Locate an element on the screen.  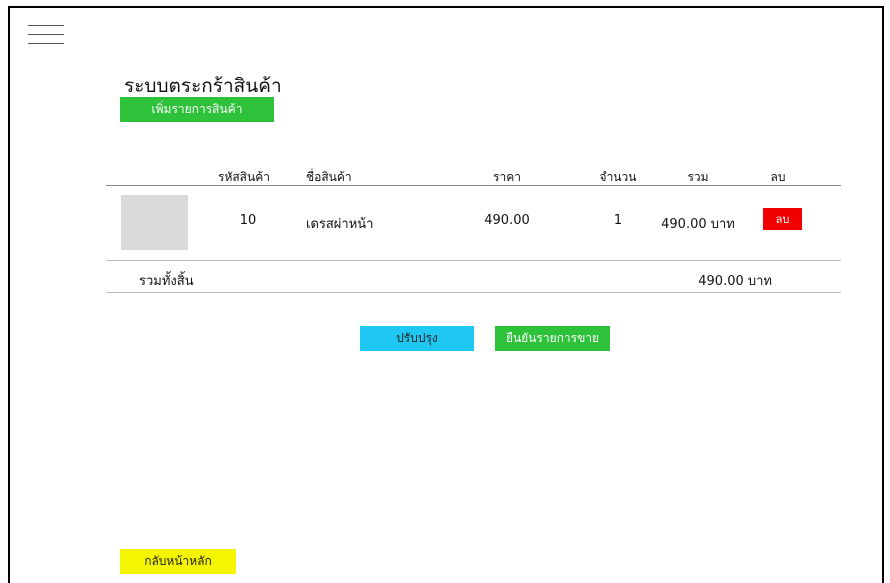
product-name: เดรสผ่าหน้า is located at coordinates (340, 224).